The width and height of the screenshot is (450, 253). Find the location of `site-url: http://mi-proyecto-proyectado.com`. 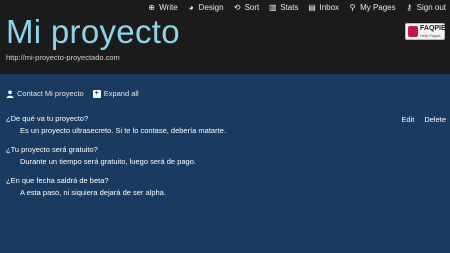

site-url: http://mi-proyecto-proyectado.com is located at coordinates (63, 57).